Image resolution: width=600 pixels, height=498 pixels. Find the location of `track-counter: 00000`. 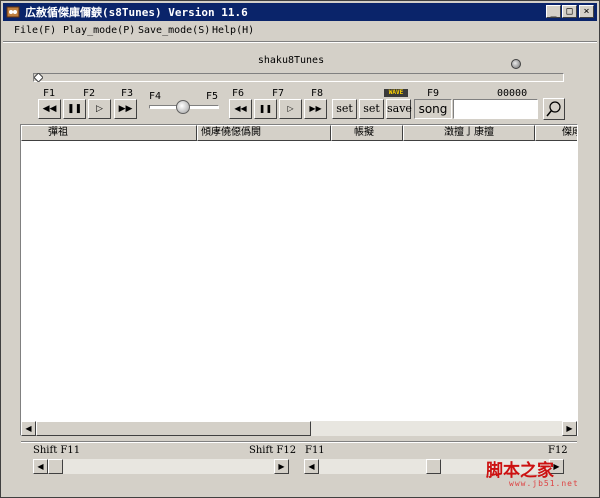

track-counter: 00000 is located at coordinates (512, 93).